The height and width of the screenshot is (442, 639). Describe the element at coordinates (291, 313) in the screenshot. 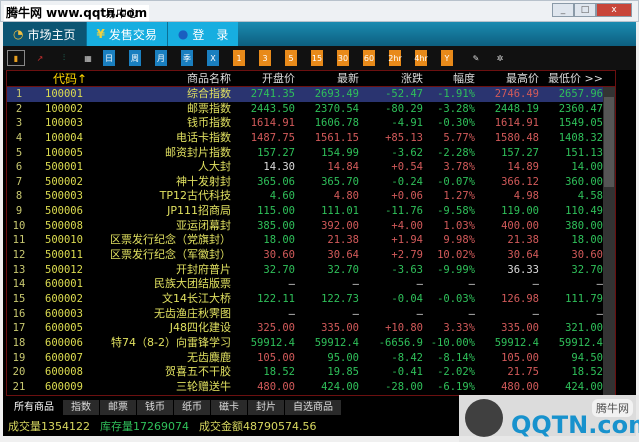

I see `cell-3: —` at that location.